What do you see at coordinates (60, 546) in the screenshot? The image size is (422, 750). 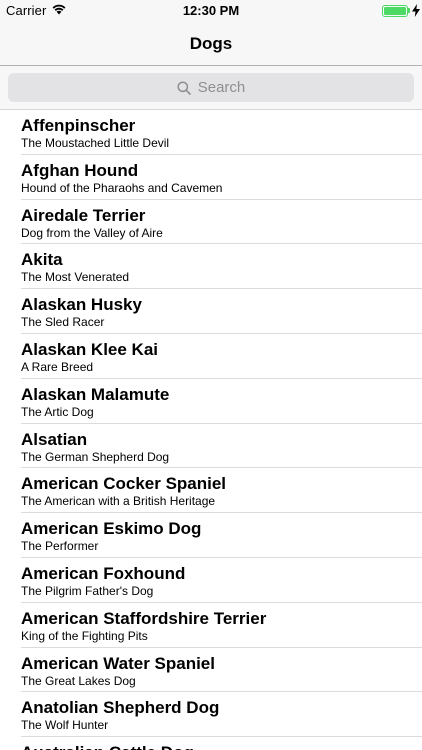 I see `dog-subtitle: The Performer` at bounding box center [60, 546].